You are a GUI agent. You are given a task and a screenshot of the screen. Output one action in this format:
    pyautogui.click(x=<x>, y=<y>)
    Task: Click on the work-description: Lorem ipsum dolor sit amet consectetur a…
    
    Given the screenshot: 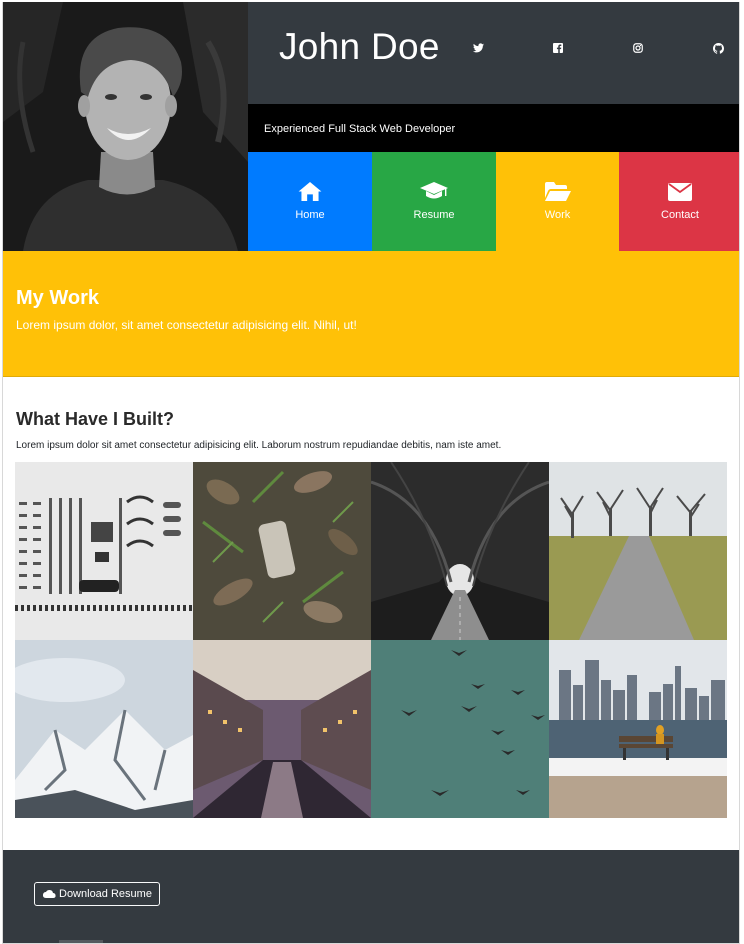 What is the action you would take?
    pyautogui.click(x=259, y=445)
    